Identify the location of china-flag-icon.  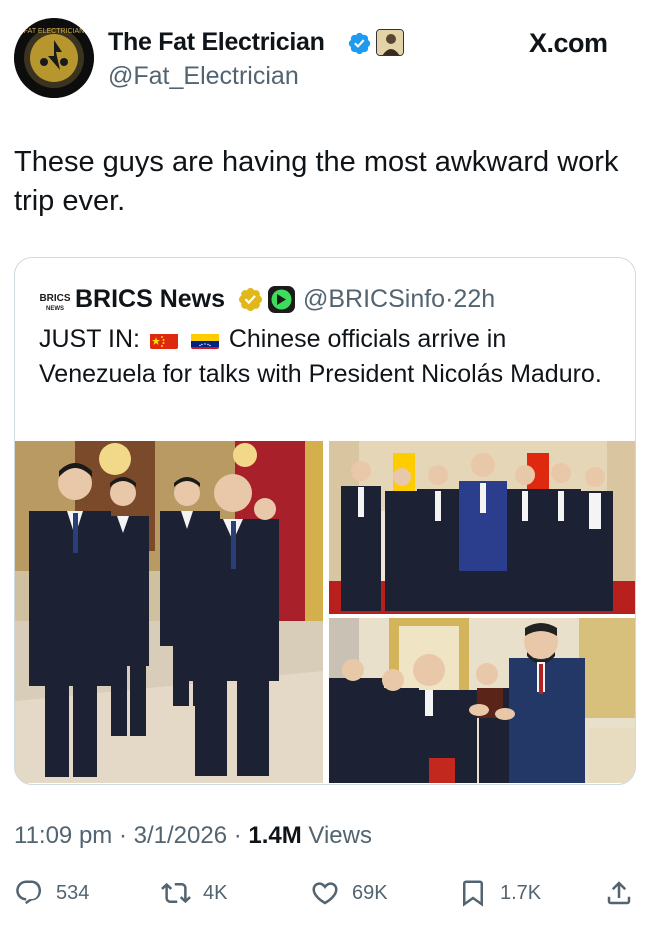
(163, 339).